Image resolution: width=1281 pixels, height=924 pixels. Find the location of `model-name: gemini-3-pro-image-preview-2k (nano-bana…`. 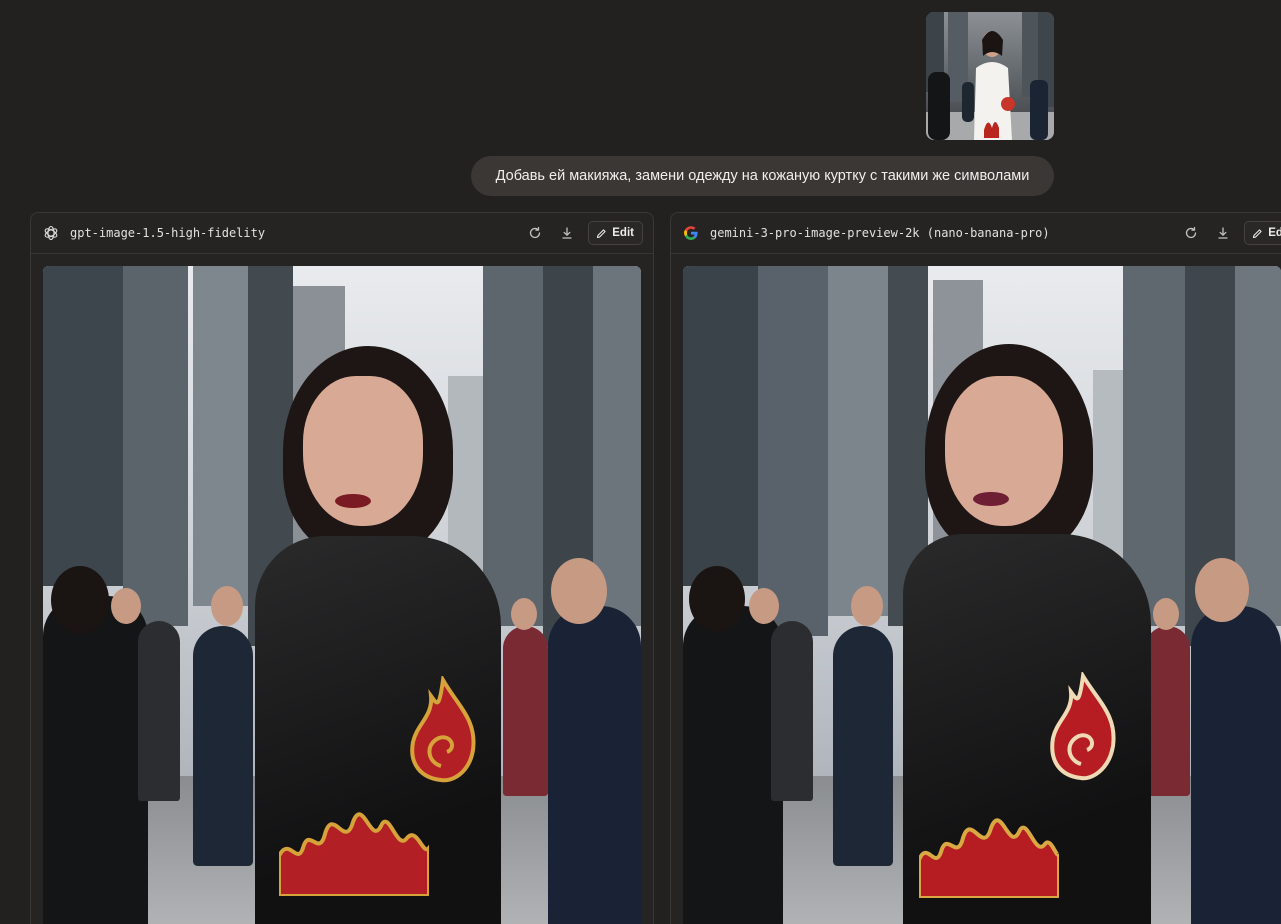

model-name: gemini-3-pro-image-preview-2k (nano-bana… is located at coordinates (880, 233).